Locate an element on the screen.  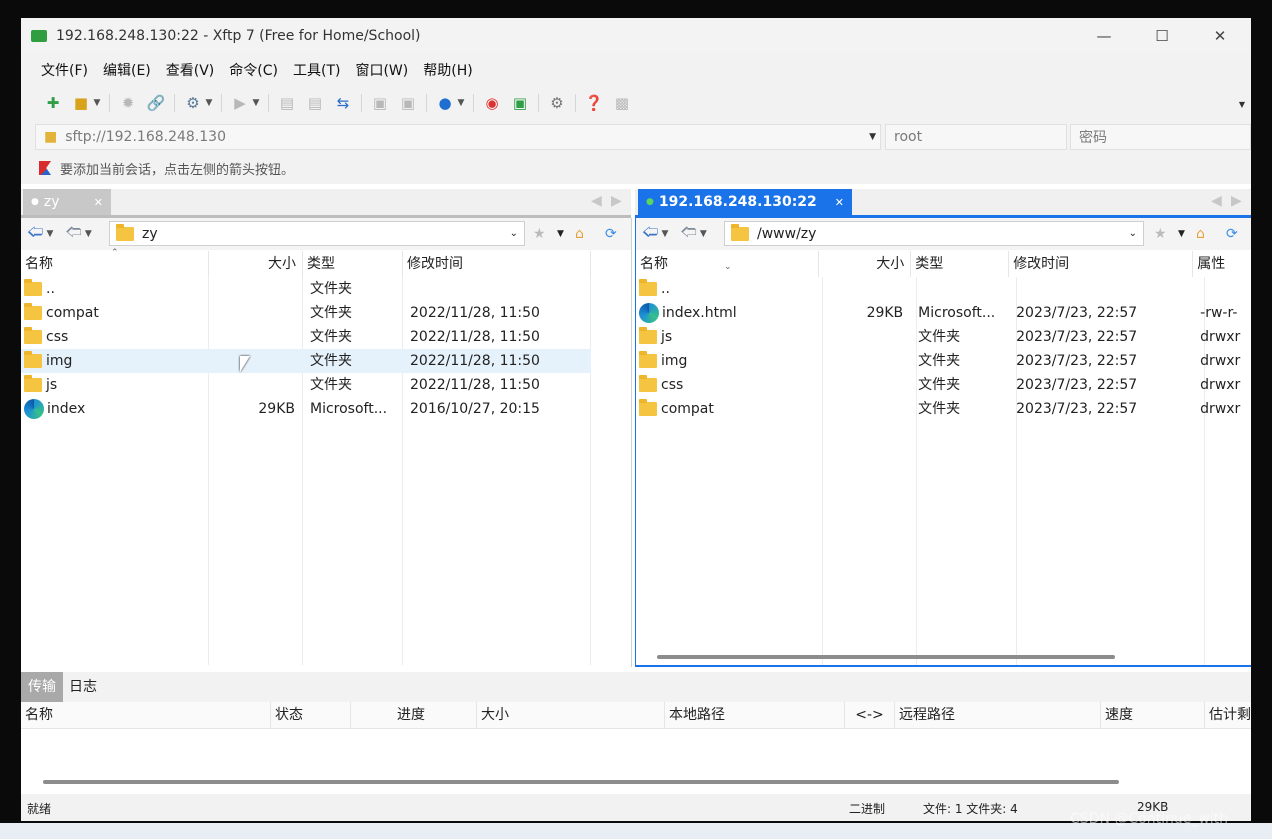
gear-icon: ⚙ is located at coordinates (557, 103).